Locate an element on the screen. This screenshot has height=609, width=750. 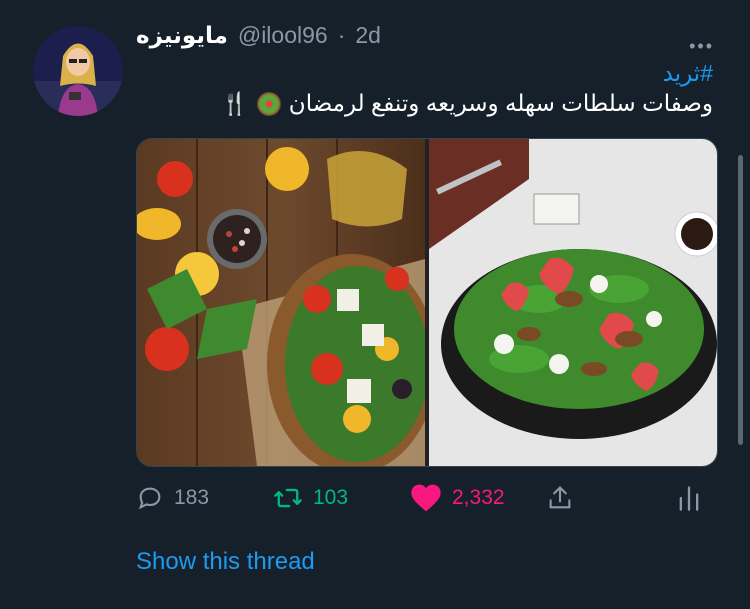
more-options-icon: ••• is located at coordinates (701, 46).